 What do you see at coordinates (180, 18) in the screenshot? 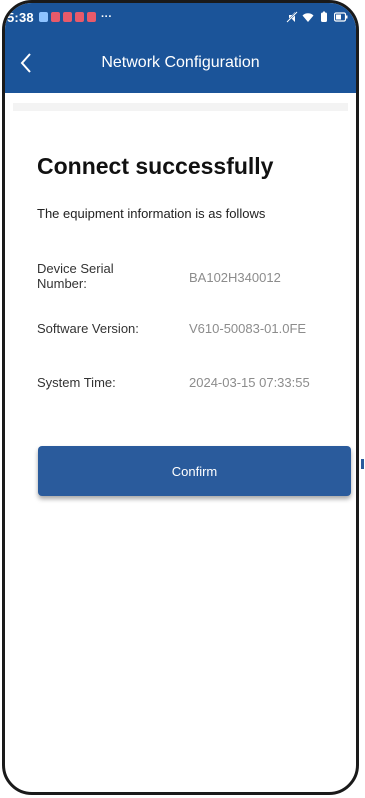
I see `status-bar: 5:38 ···` at bounding box center [180, 18].